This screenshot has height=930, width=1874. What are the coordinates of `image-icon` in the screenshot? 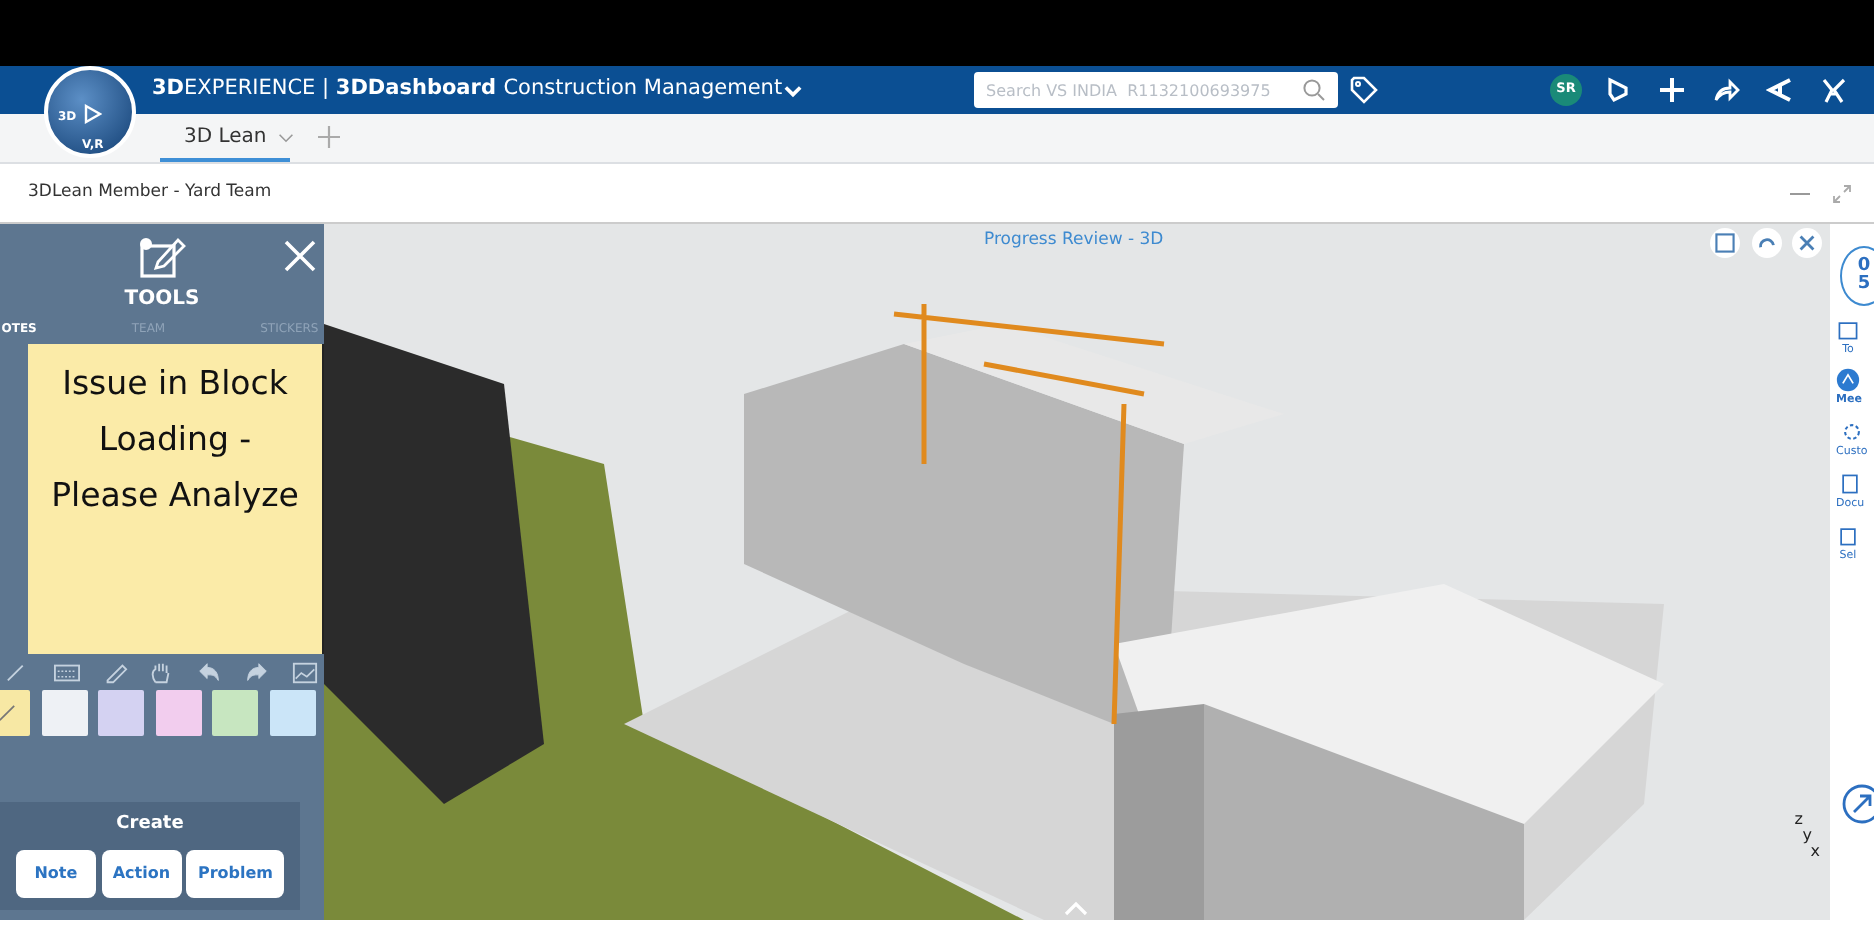 It's located at (305, 672).